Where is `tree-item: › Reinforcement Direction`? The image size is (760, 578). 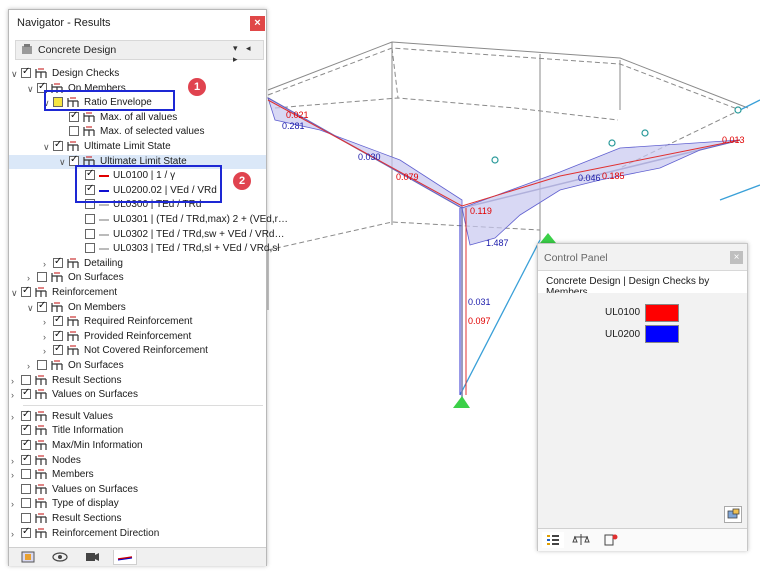 tree-item: › Reinforcement Direction is located at coordinates (137, 533).